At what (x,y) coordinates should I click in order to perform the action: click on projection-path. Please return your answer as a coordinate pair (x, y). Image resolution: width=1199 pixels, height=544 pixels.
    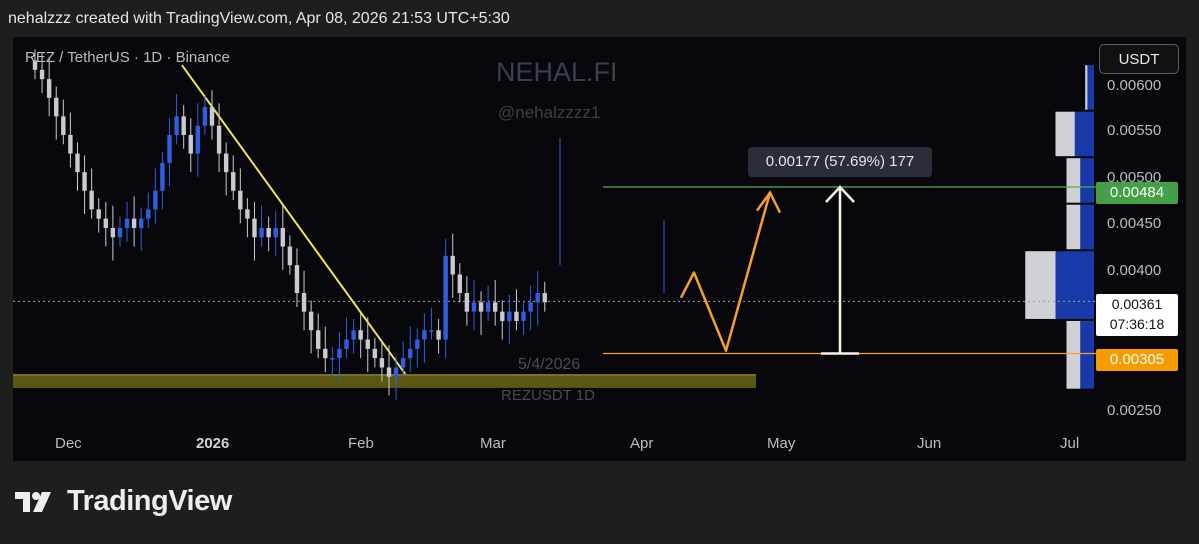
    Looking at the image, I should click on (725, 272).